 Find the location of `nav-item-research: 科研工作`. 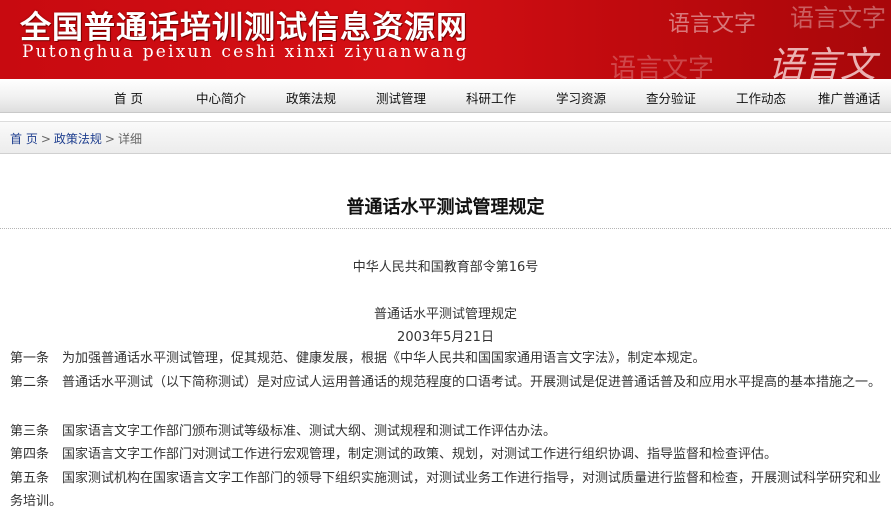

nav-item-research: 科研工作 is located at coordinates (491, 97).